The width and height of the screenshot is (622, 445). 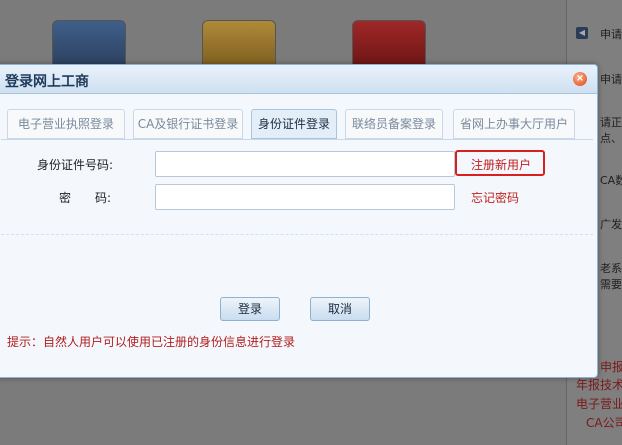 I want to click on bg-sidebar-text-2: 申请, so click(x=611, y=79).